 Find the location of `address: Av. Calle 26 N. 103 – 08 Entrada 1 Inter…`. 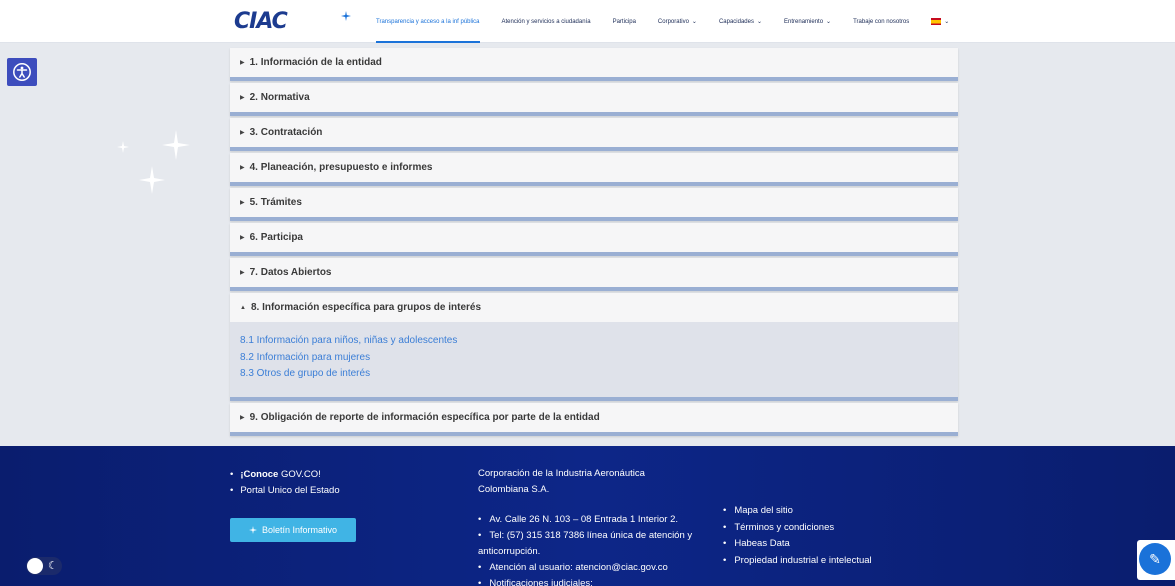

address: Av. Calle 26 N. 103 – 08 Entrada 1 Inter… is located at coordinates (595, 520).